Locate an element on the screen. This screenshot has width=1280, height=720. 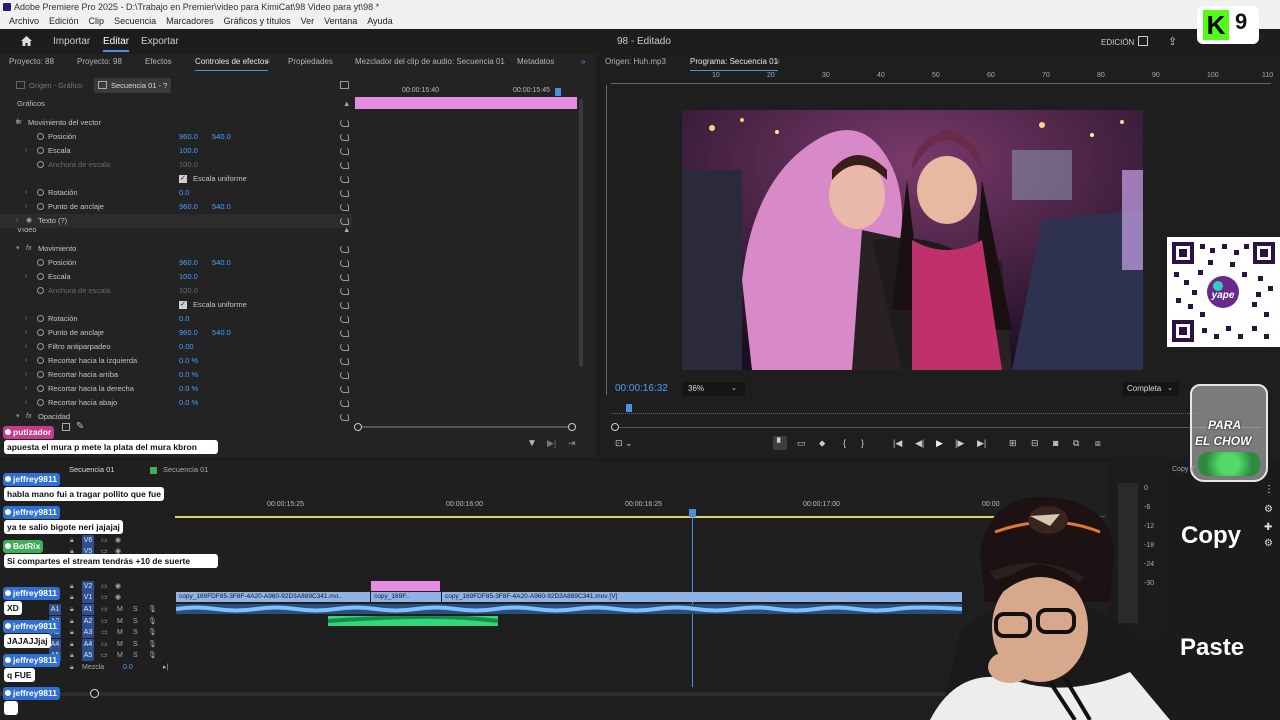
tab-metadatos: Metadatos is located at coordinates (535, 62).